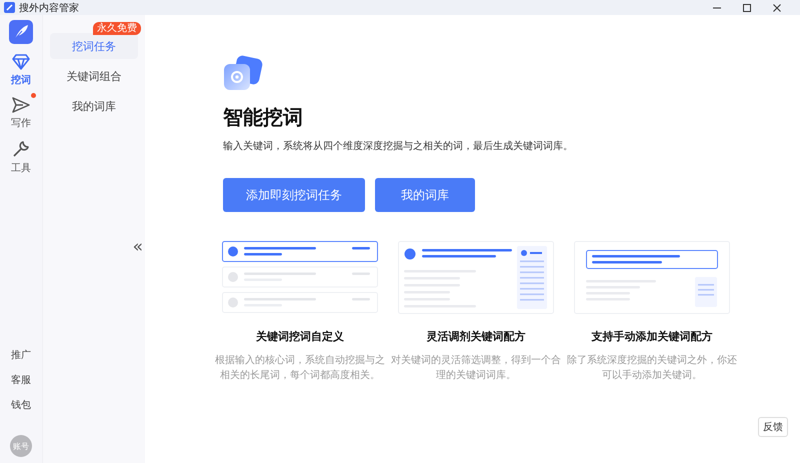  I want to click on feature-title: 支持手动添加关键词配方, so click(652, 336).